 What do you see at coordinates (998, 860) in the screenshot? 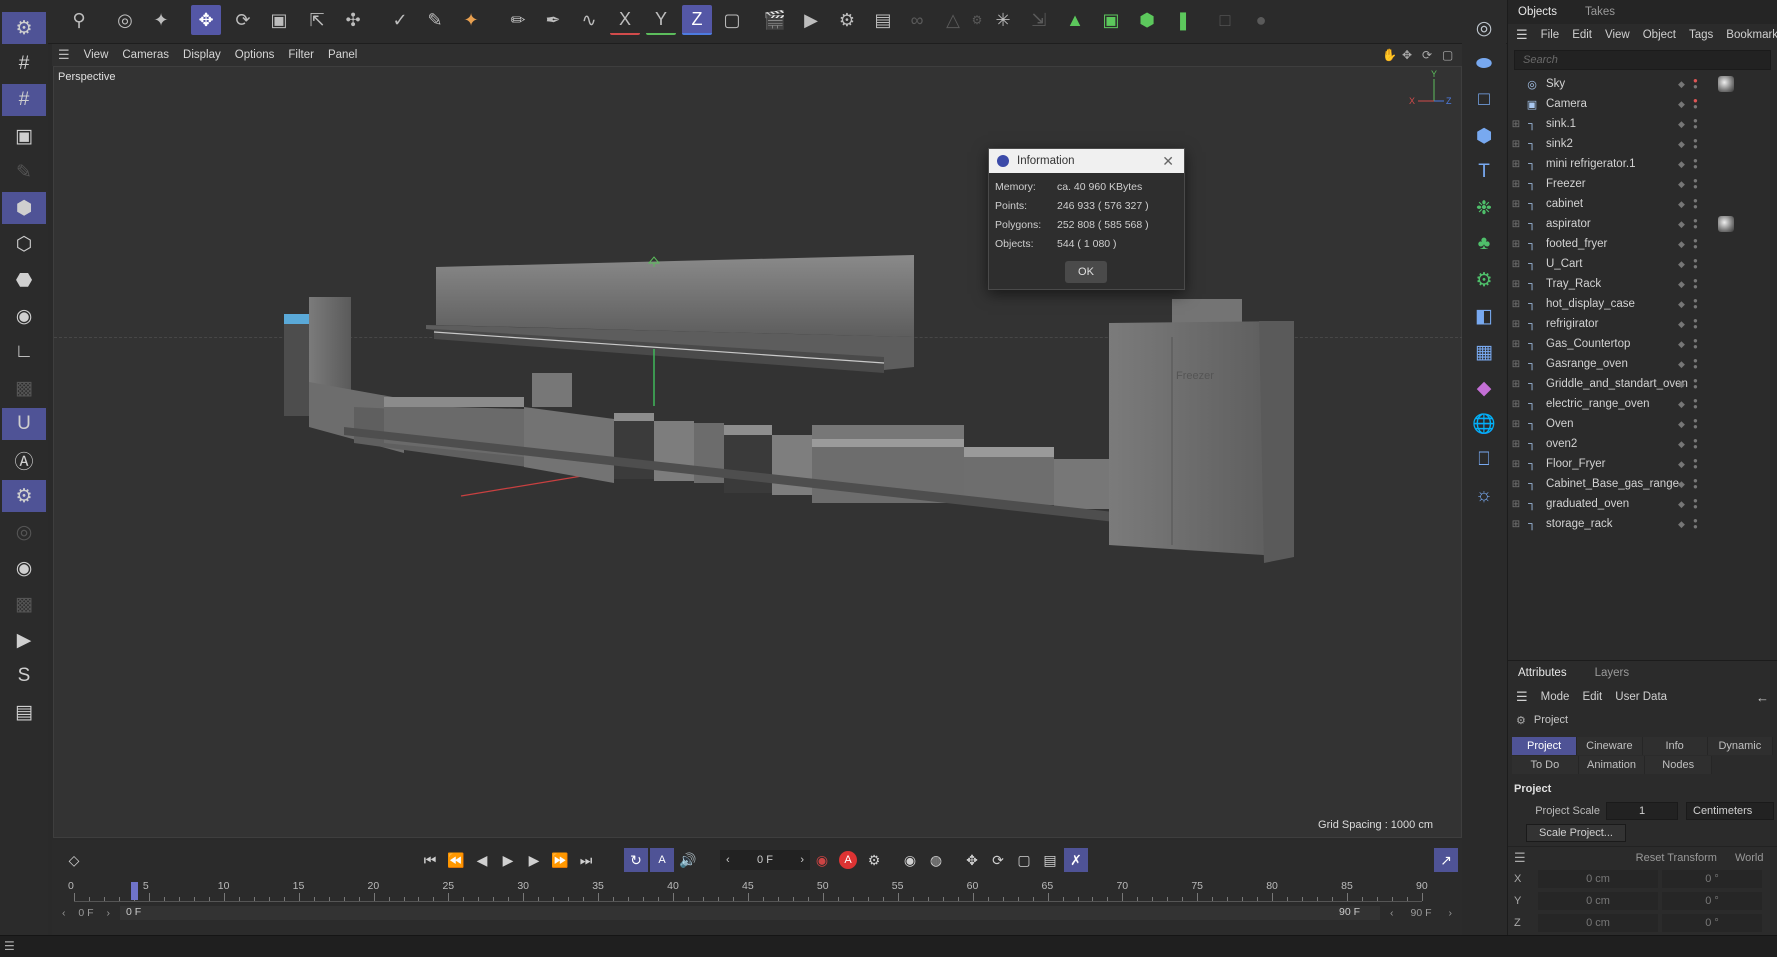
I see `key-rotate-icon: ⟳` at bounding box center [998, 860].